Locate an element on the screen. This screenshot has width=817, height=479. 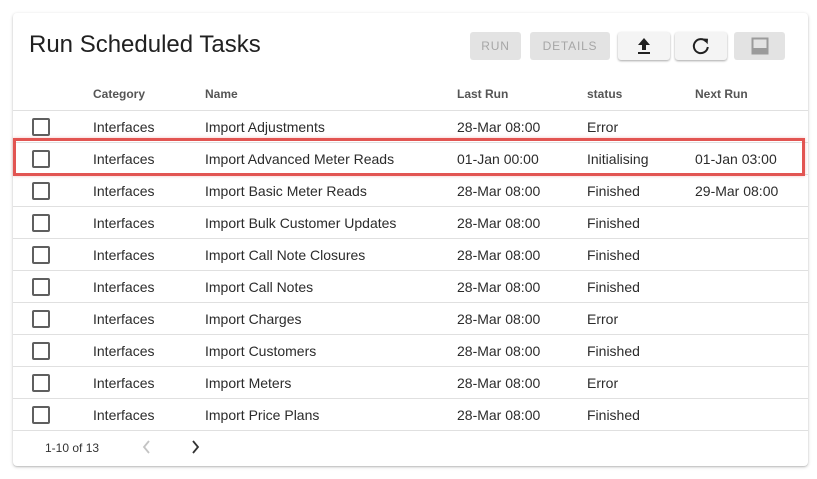
chevron-right-icon is located at coordinates (196, 449).